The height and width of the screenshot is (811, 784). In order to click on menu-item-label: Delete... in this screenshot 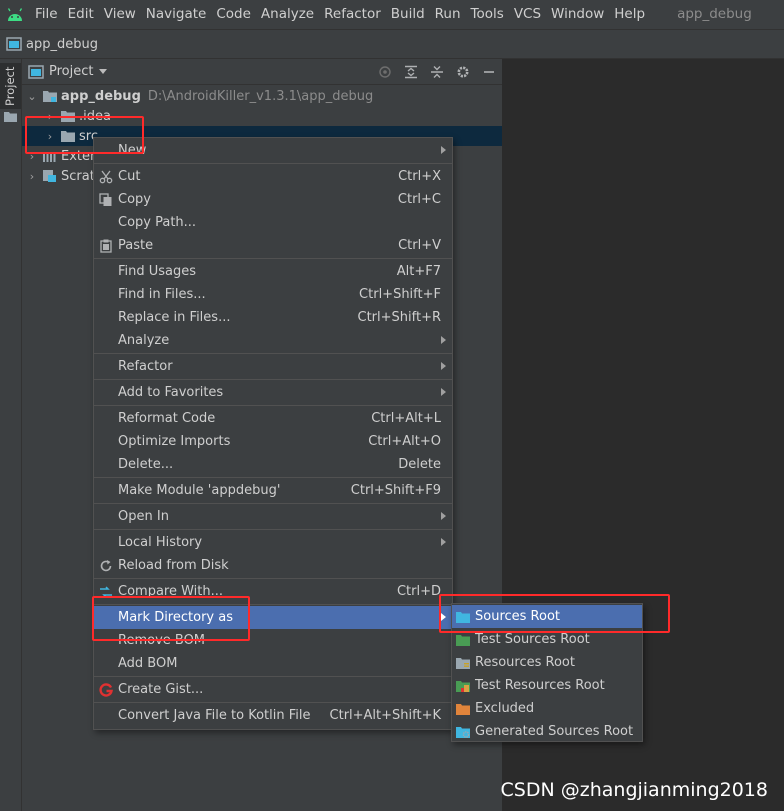, I will do `click(146, 464)`.